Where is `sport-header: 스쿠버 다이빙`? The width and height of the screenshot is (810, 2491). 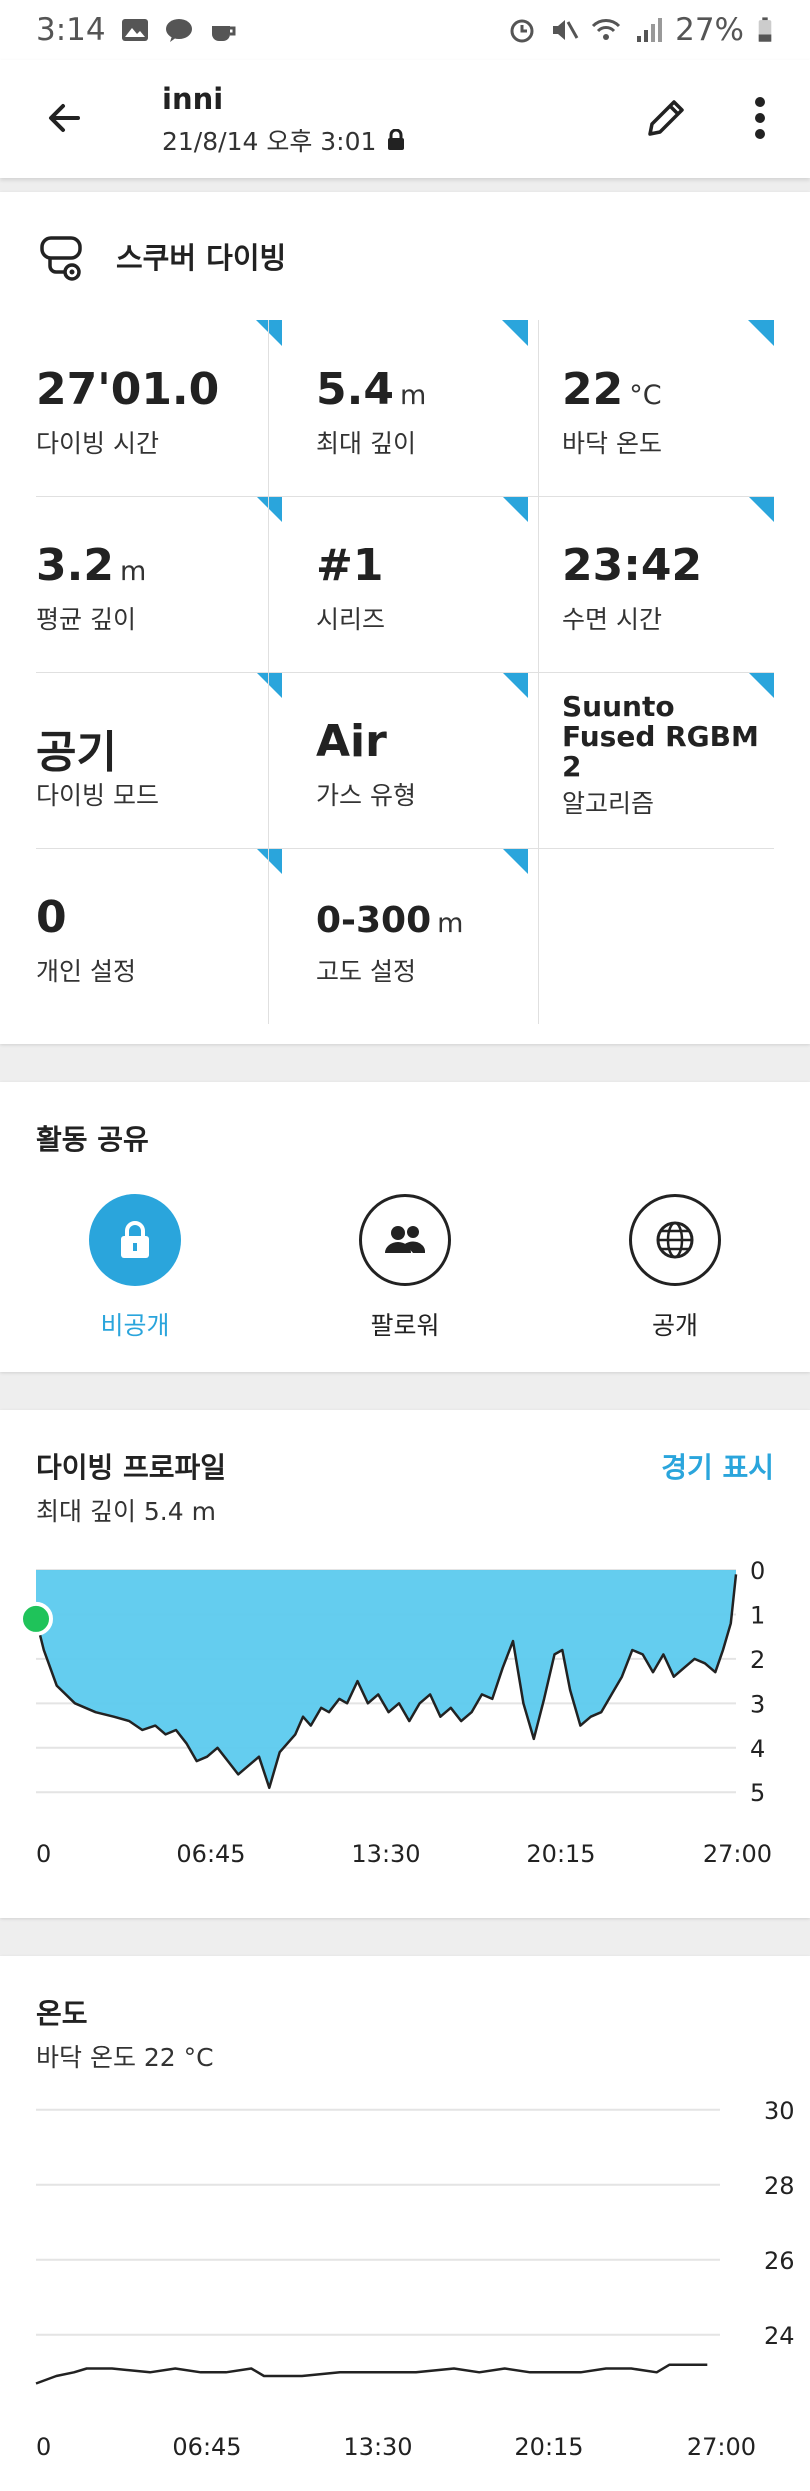
sport-header: 스쿠버 다이빙 is located at coordinates (161, 256).